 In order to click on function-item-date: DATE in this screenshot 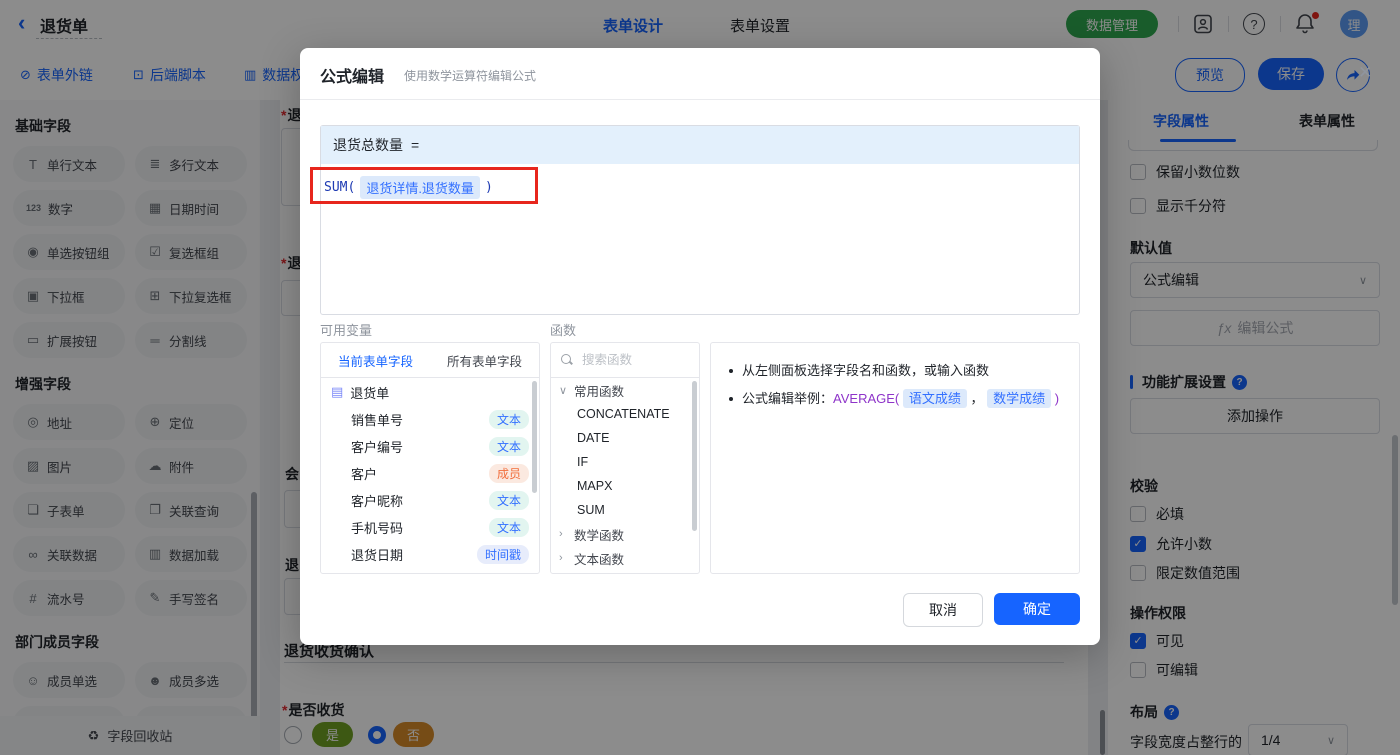, I will do `click(625, 438)`.